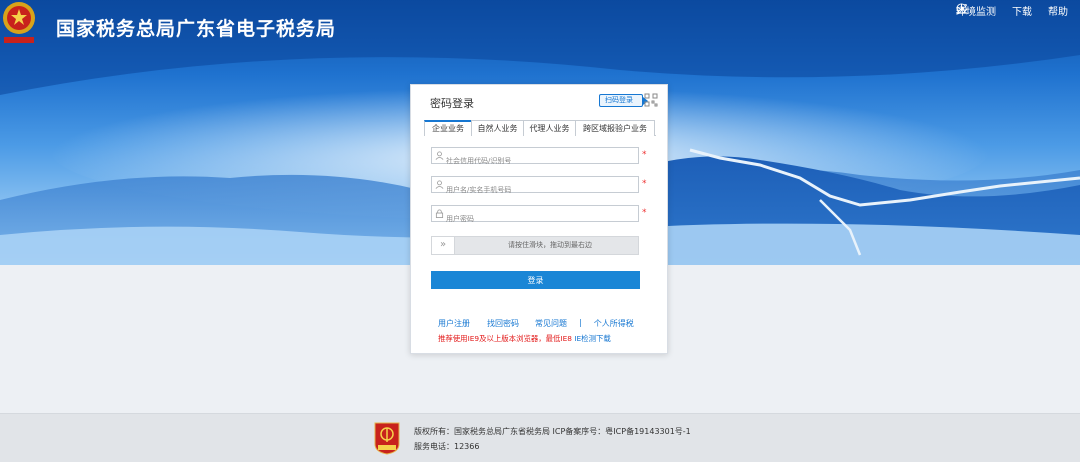 The height and width of the screenshot is (462, 1080). Describe the element at coordinates (535, 219) in the screenshot. I see `password-input` at that location.